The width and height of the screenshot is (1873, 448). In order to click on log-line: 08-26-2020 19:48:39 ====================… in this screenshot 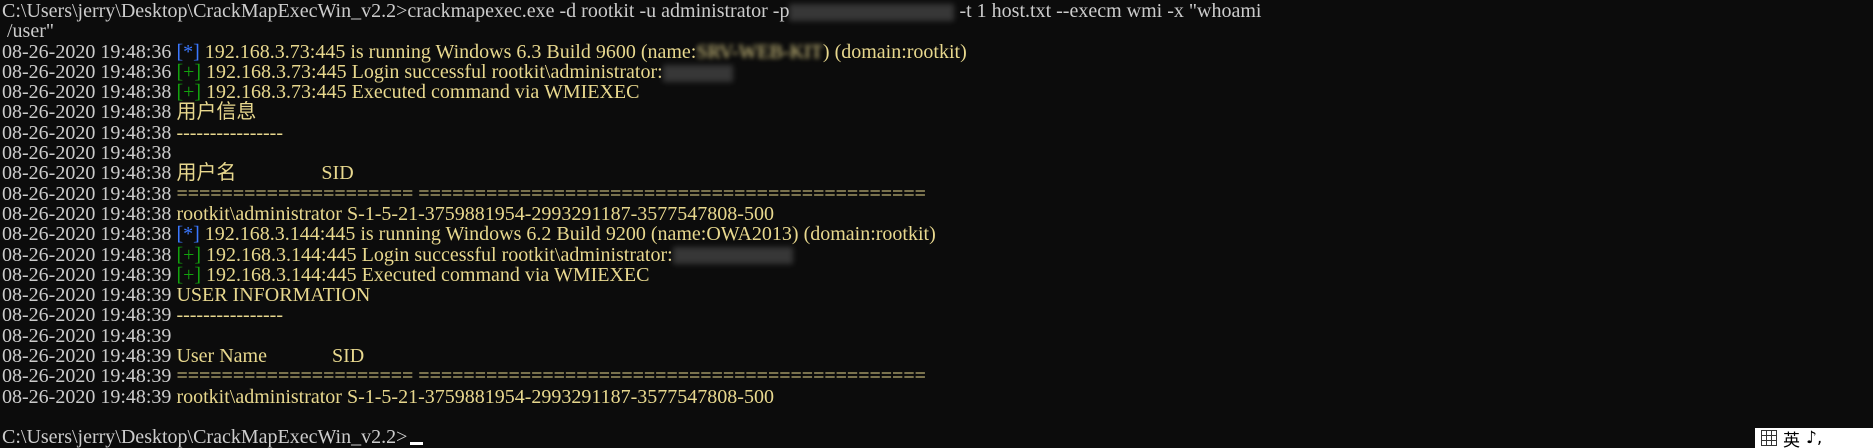, I will do `click(937, 376)`.